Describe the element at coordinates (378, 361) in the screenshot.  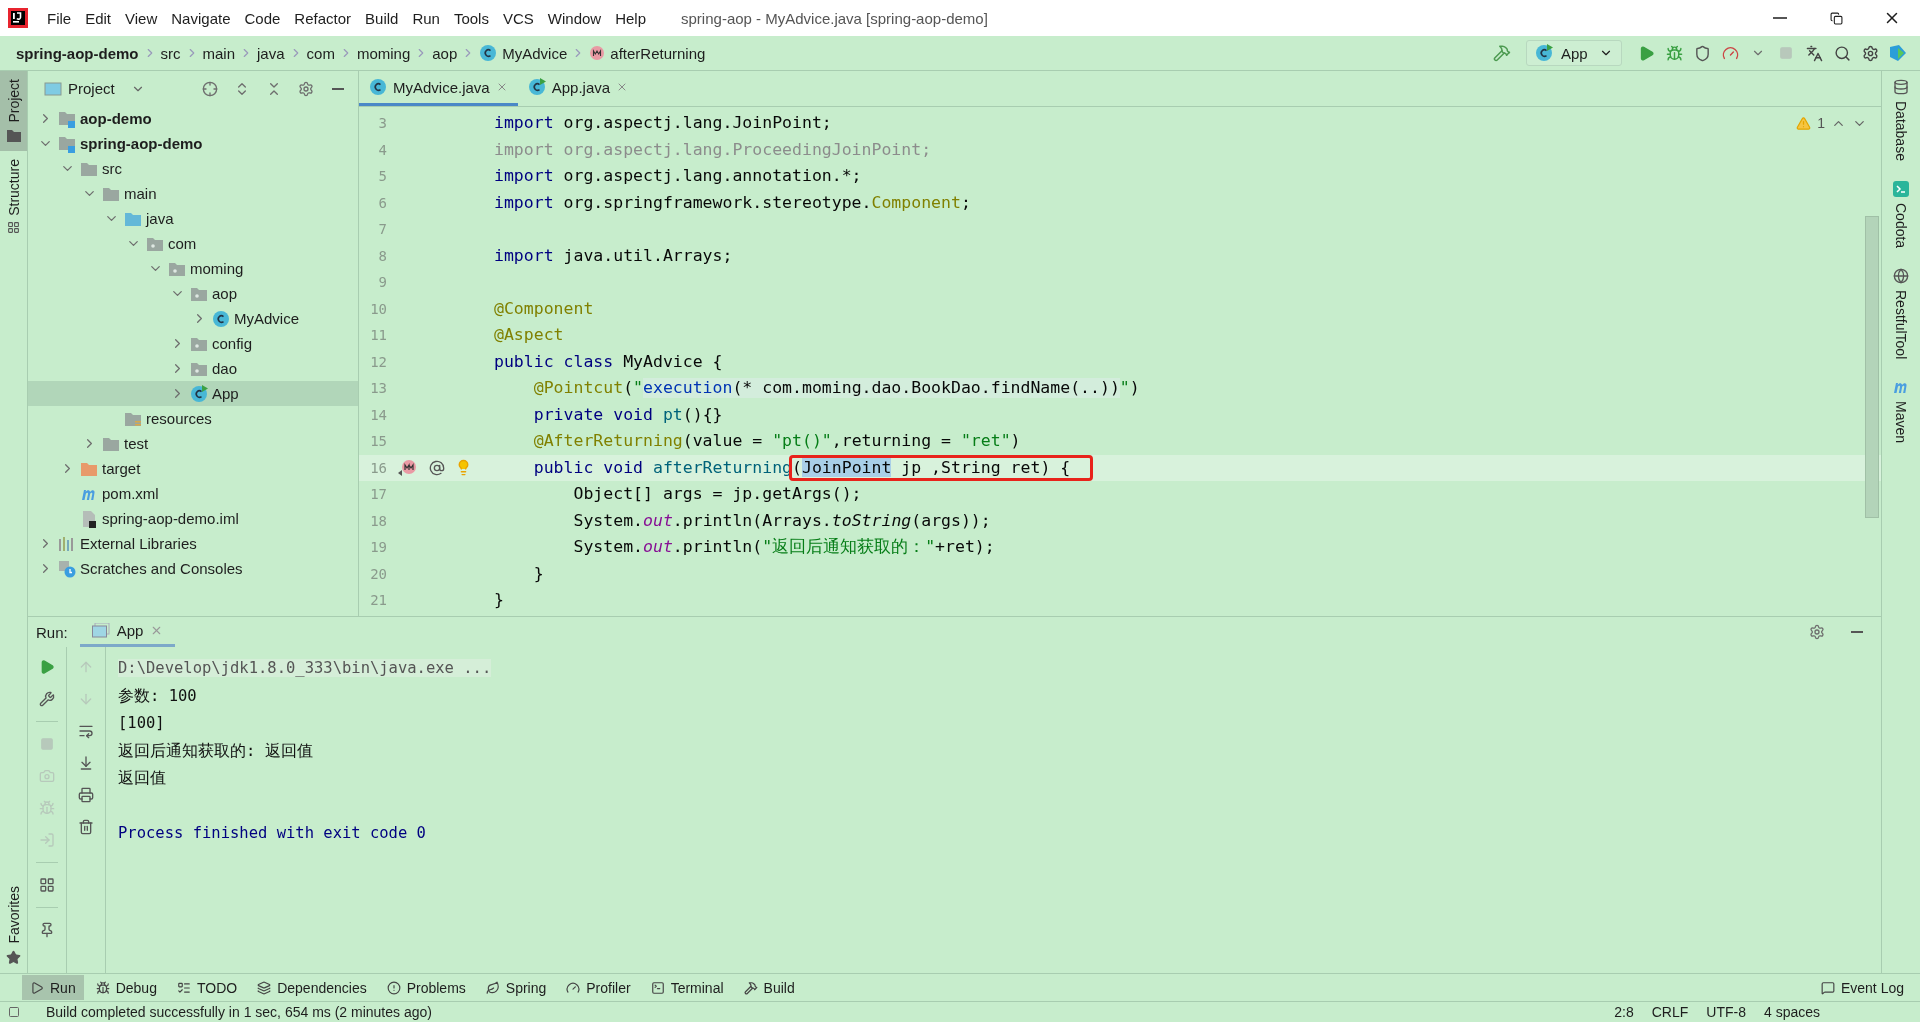
I see `line-number: 12` at that location.